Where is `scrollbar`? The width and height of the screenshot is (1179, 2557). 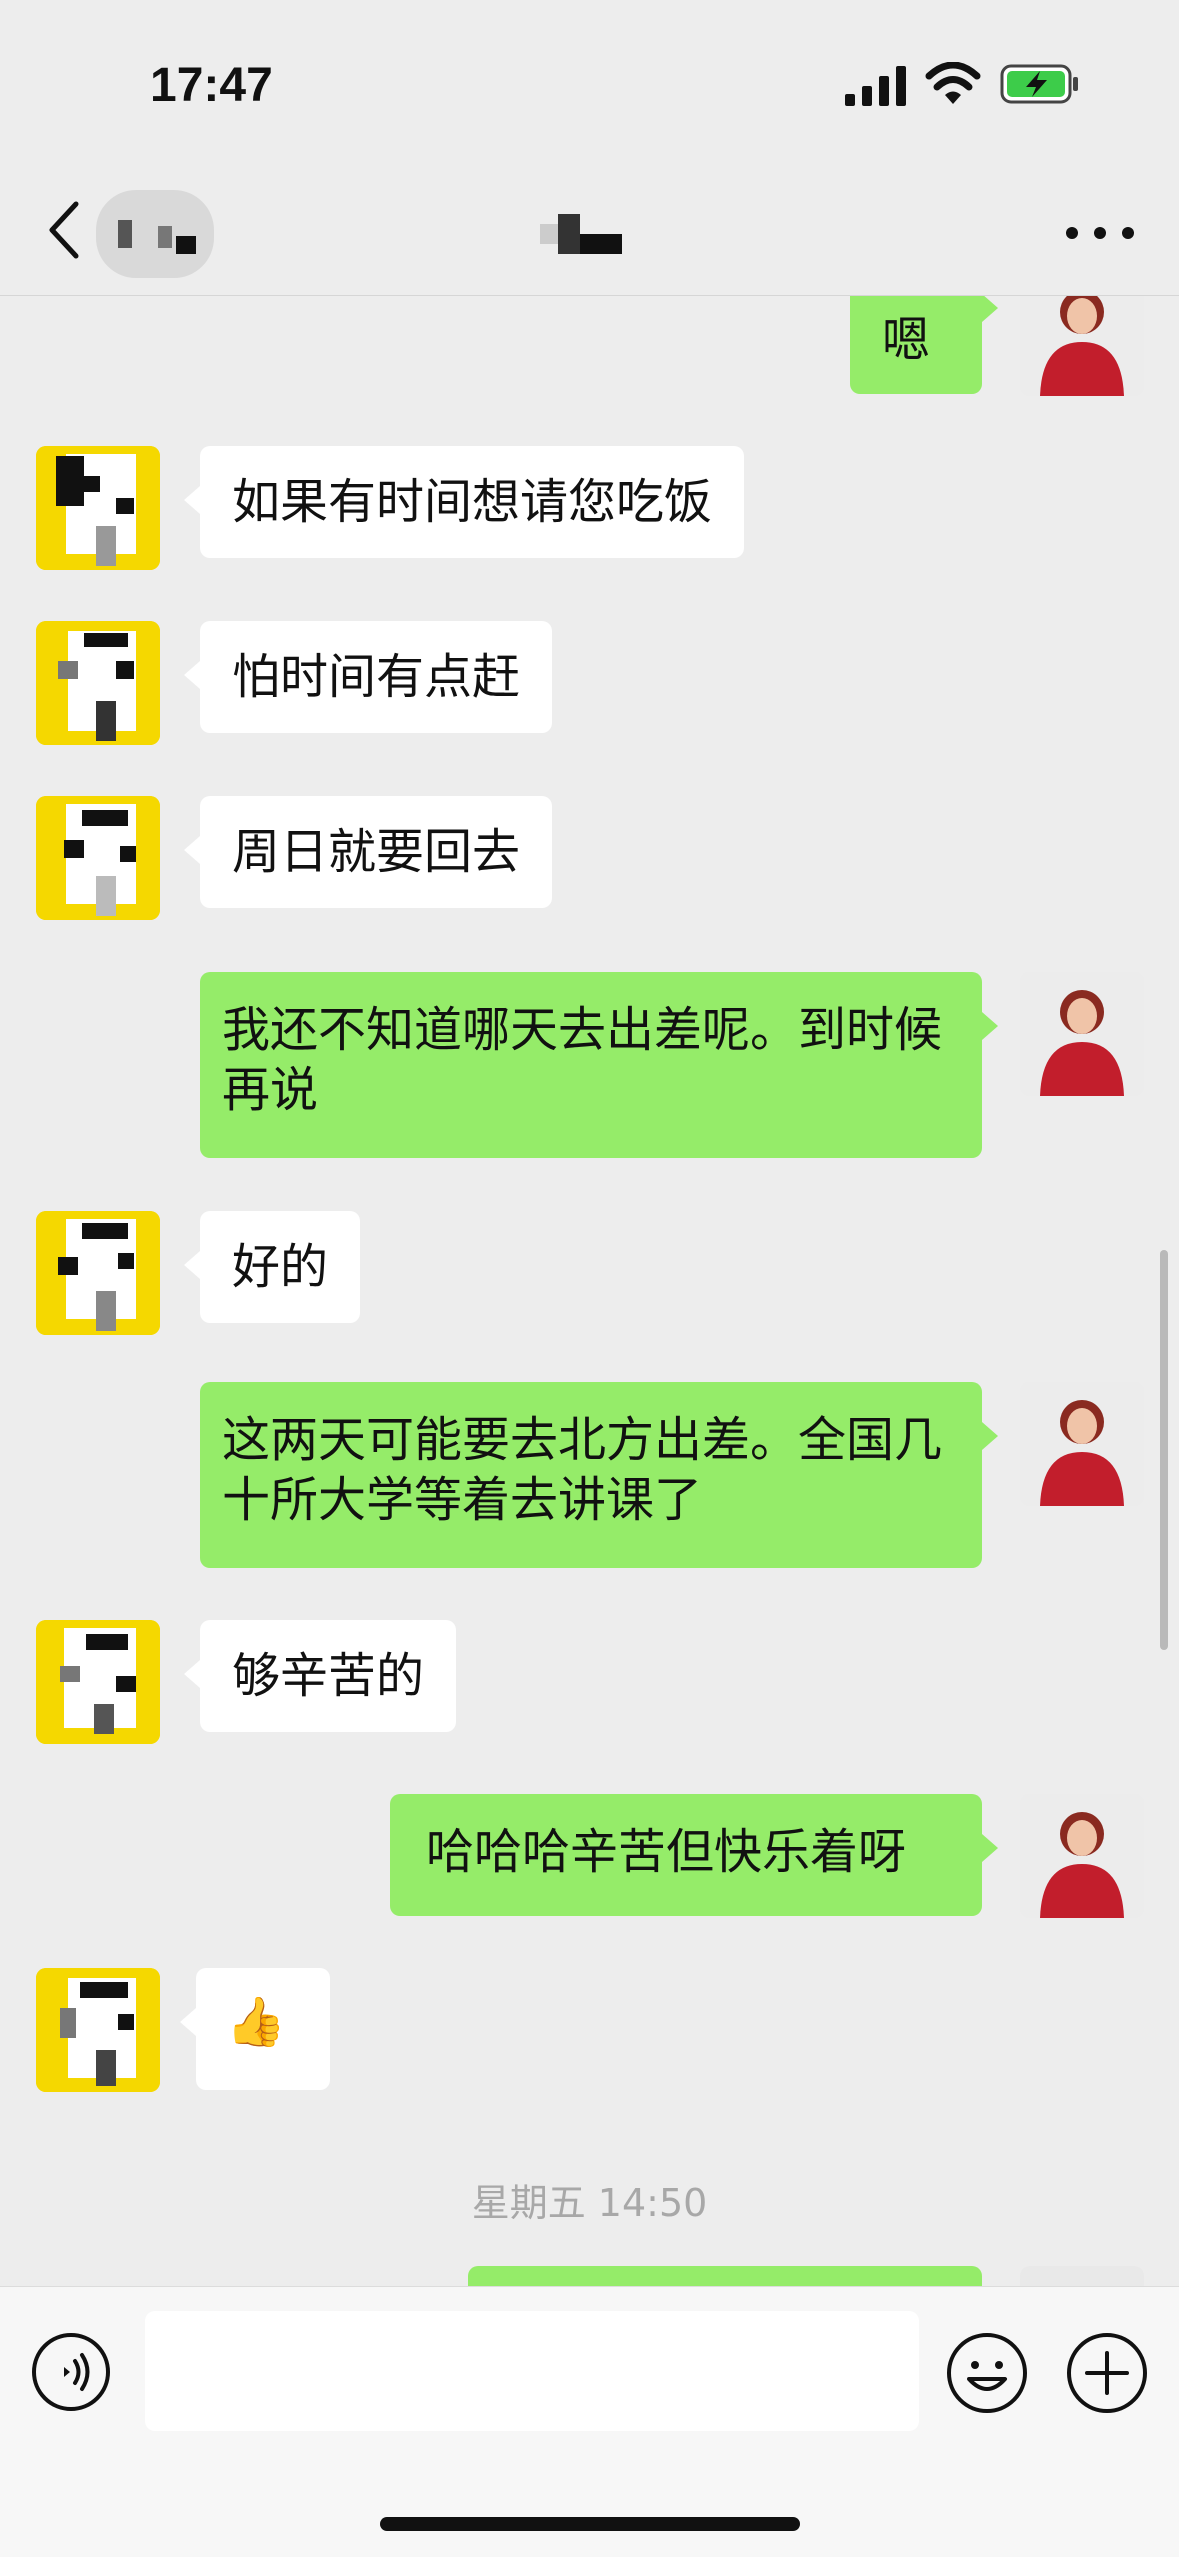 scrollbar is located at coordinates (1164, 1450).